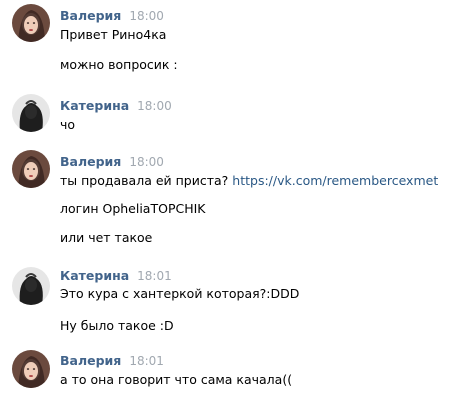  What do you see at coordinates (119, 64) in the screenshot?
I see `message-text: можно вопросик :` at bounding box center [119, 64].